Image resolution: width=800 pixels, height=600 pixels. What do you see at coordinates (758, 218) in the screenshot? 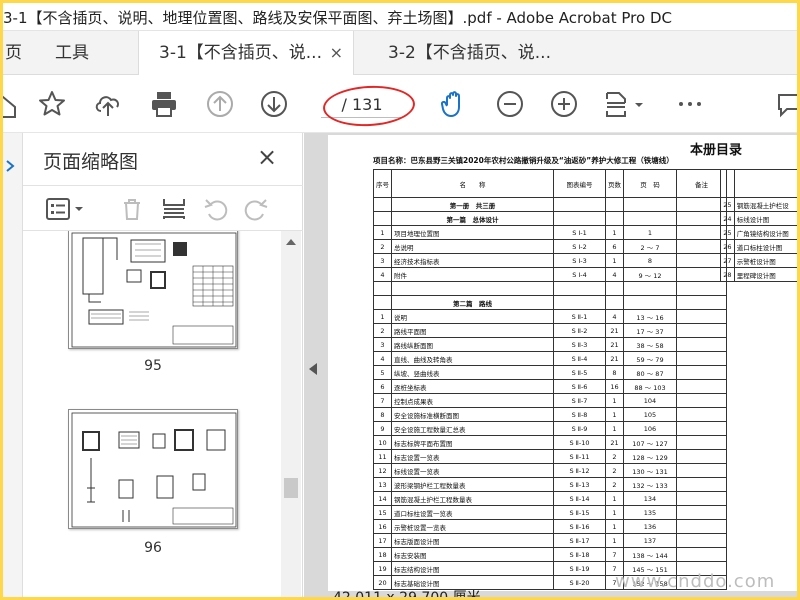
I see `table-row: 24 标线设计图` at bounding box center [758, 218].